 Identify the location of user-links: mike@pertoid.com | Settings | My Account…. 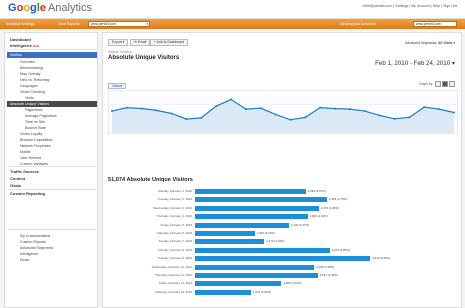
(409, 6).